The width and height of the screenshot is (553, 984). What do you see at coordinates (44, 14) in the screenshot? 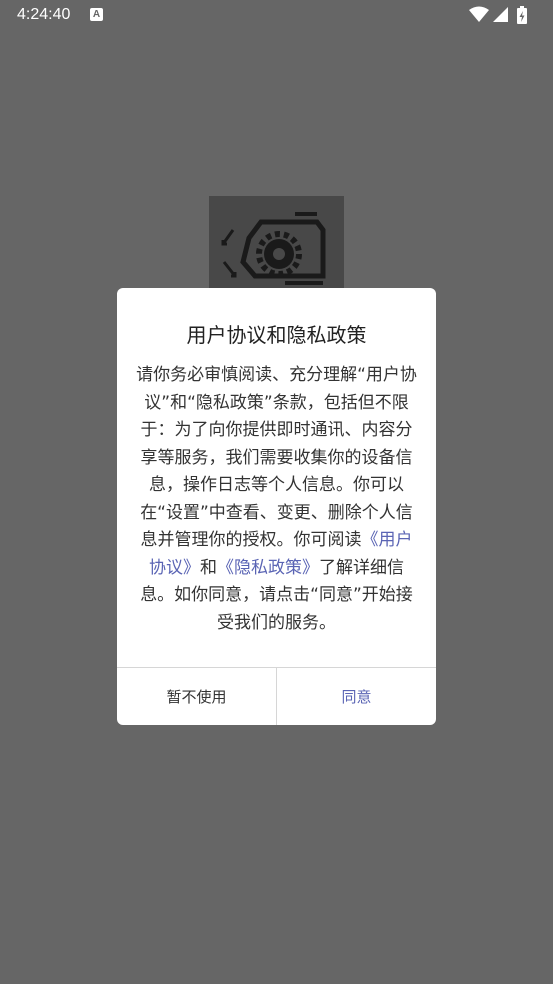
I see `status-time: 4:24:40` at bounding box center [44, 14].